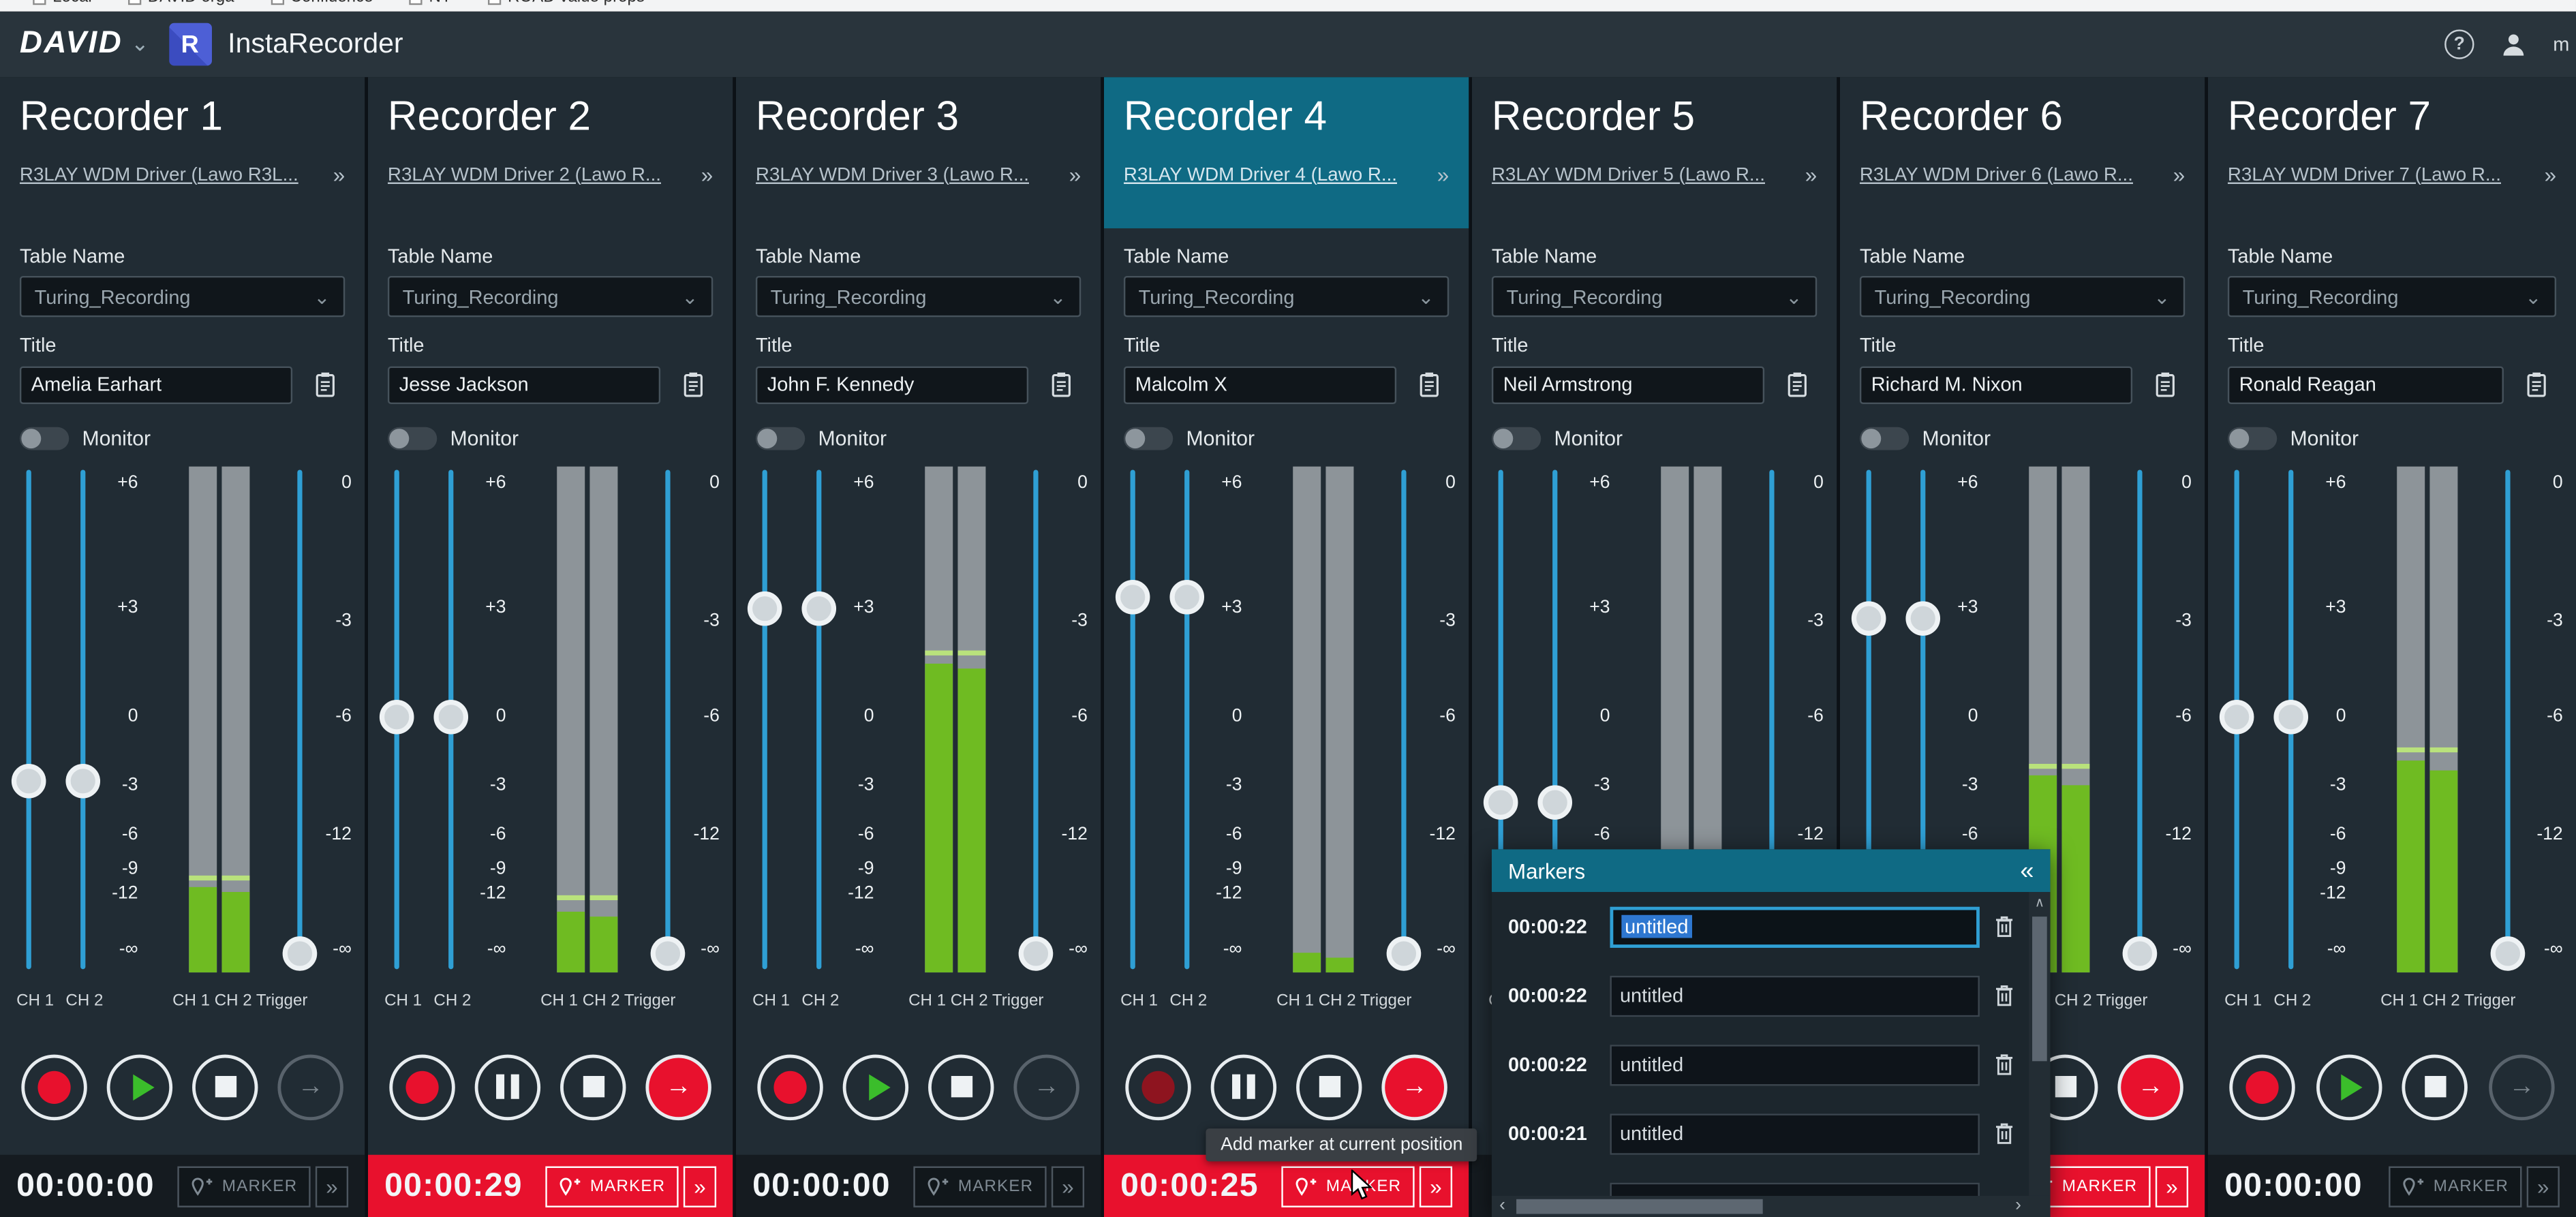  Describe the element at coordinates (321, 3) in the screenshot. I see `bookmark-item: Confluence` at that location.